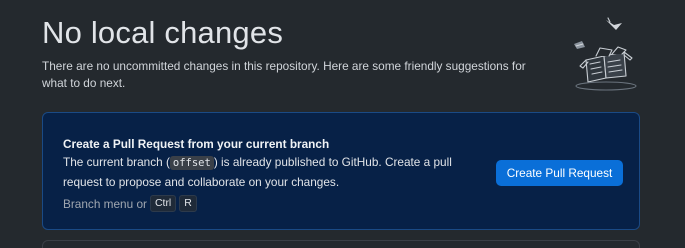  What do you see at coordinates (606, 54) in the screenshot?
I see `empty-repo-illustration-icon` at bounding box center [606, 54].